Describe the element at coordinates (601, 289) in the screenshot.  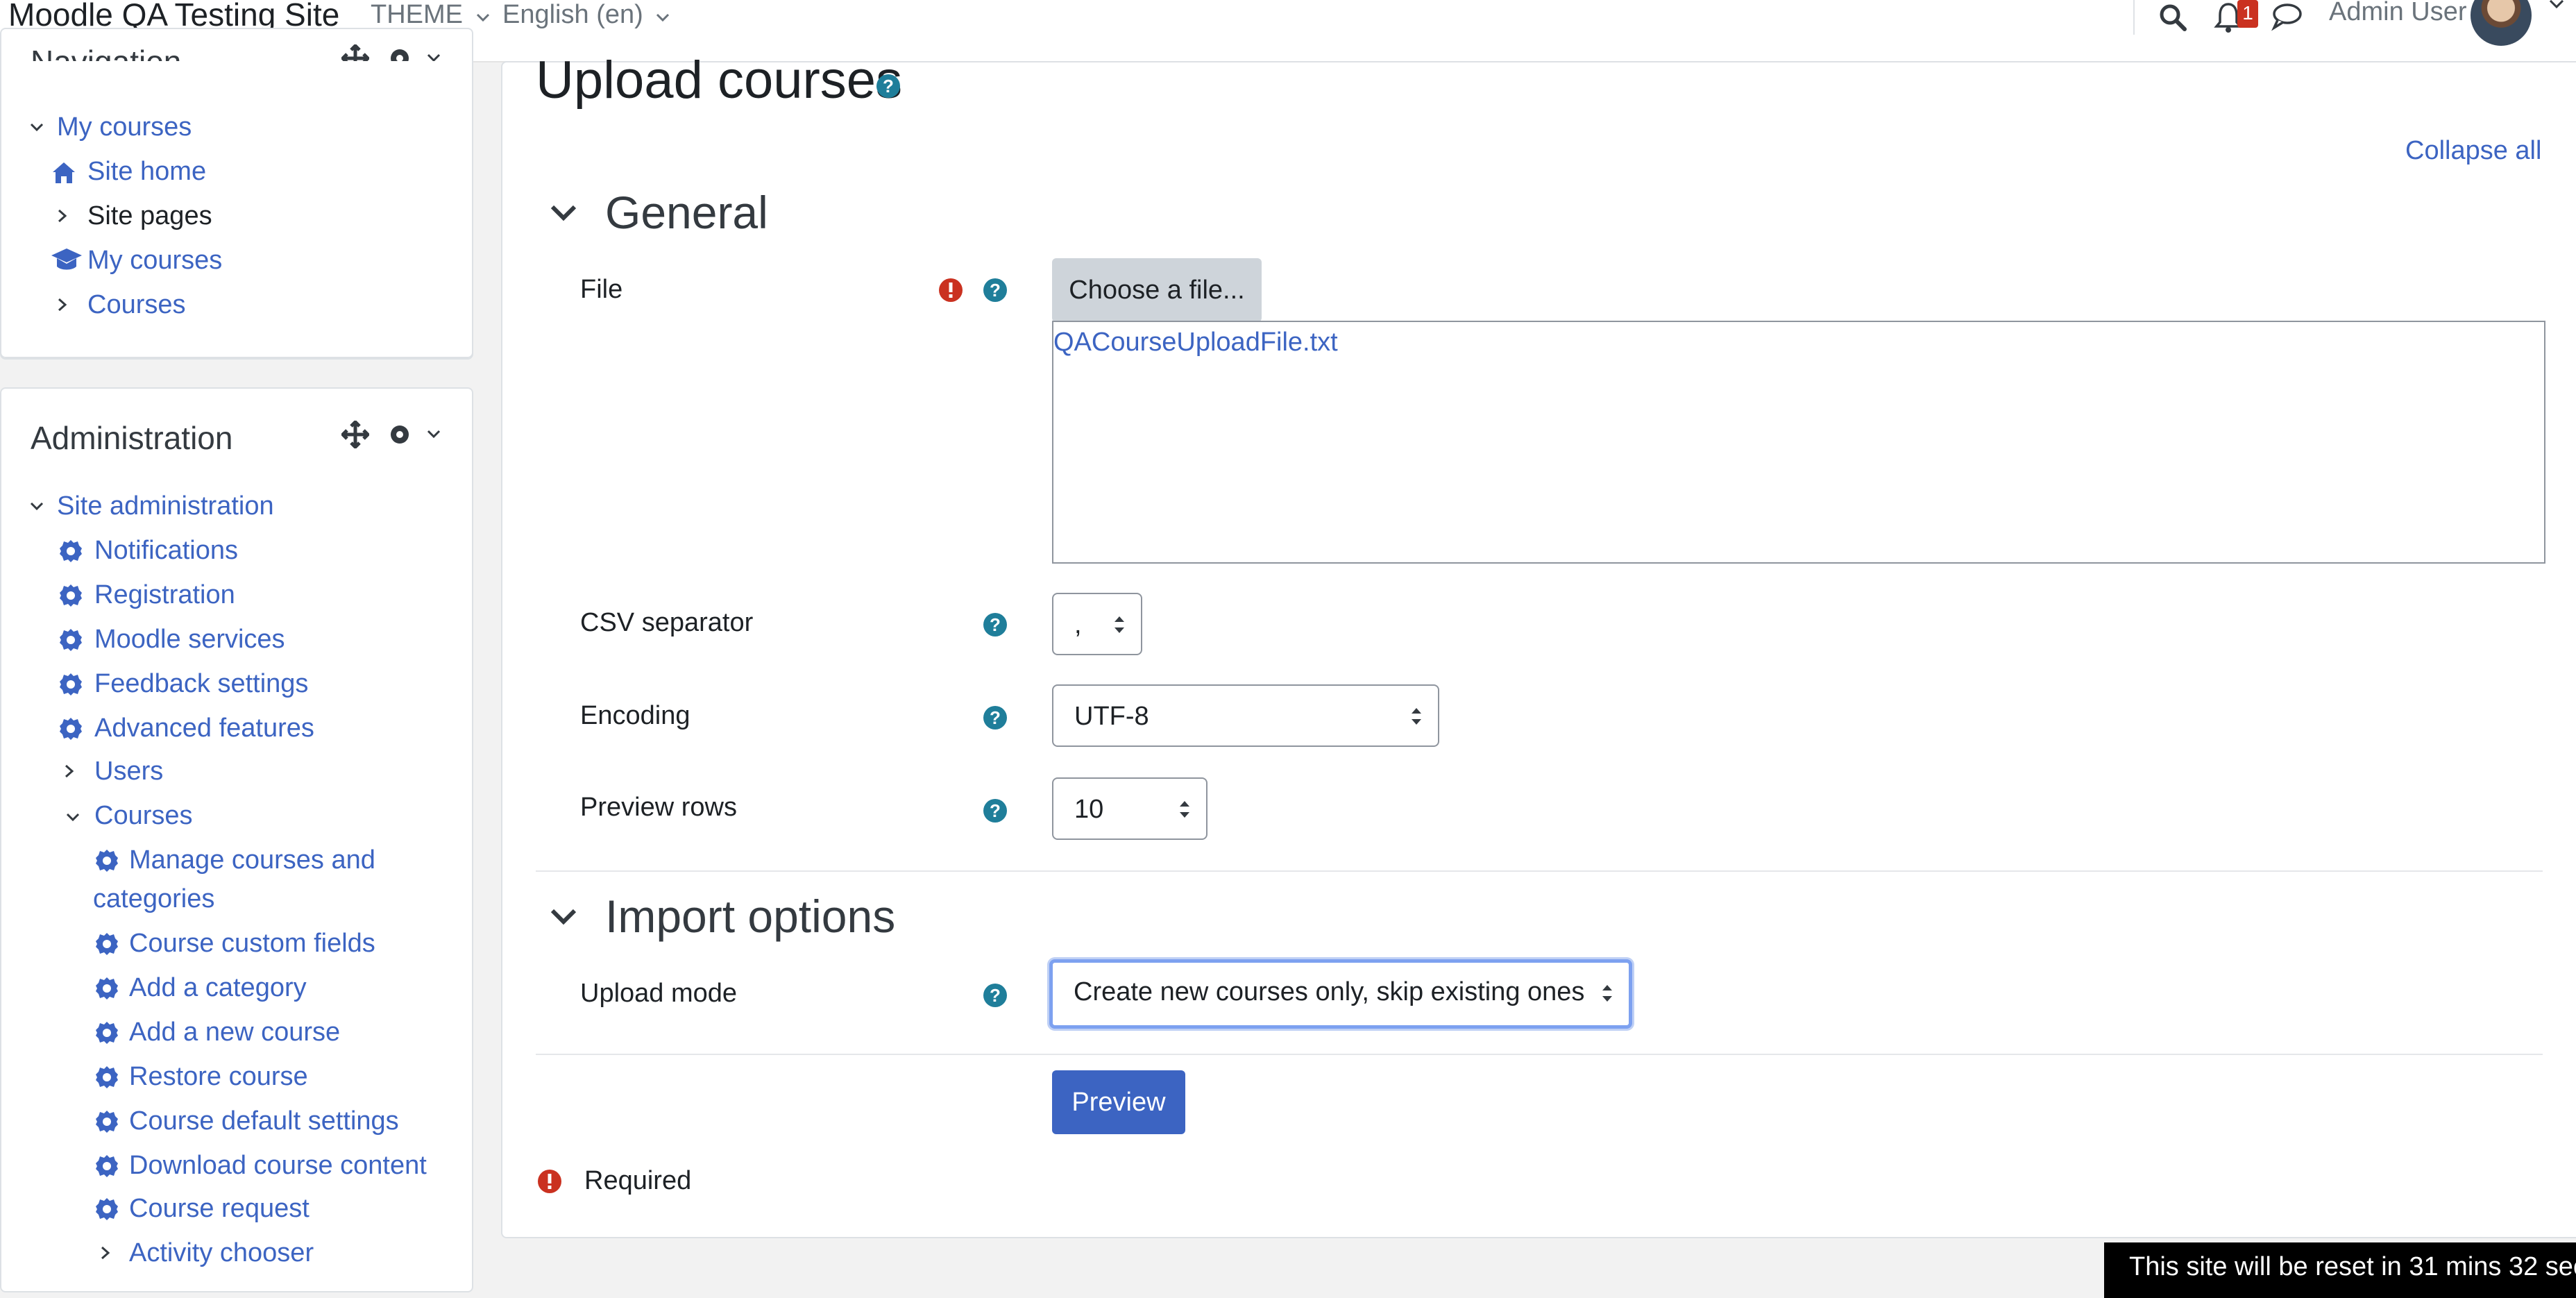
I see `file-label: File` at that location.